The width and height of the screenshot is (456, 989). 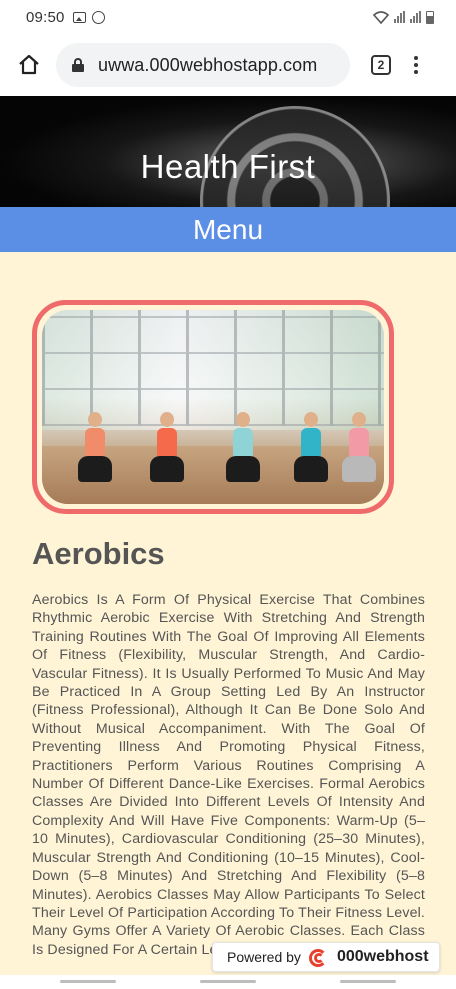 What do you see at coordinates (381, 17) in the screenshot?
I see `wifi-icon` at bounding box center [381, 17].